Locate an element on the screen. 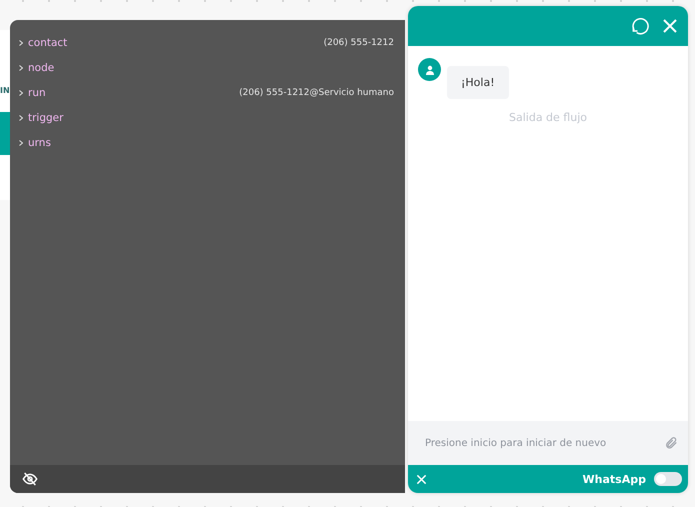 This screenshot has width=695, height=507. avatar-icon is located at coordinates (429, 69).